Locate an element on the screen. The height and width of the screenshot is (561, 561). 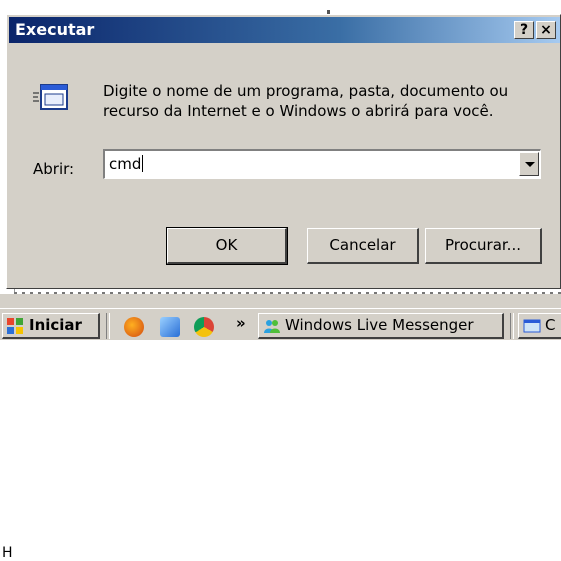
close-button: × is located at coordinates (546, 30).